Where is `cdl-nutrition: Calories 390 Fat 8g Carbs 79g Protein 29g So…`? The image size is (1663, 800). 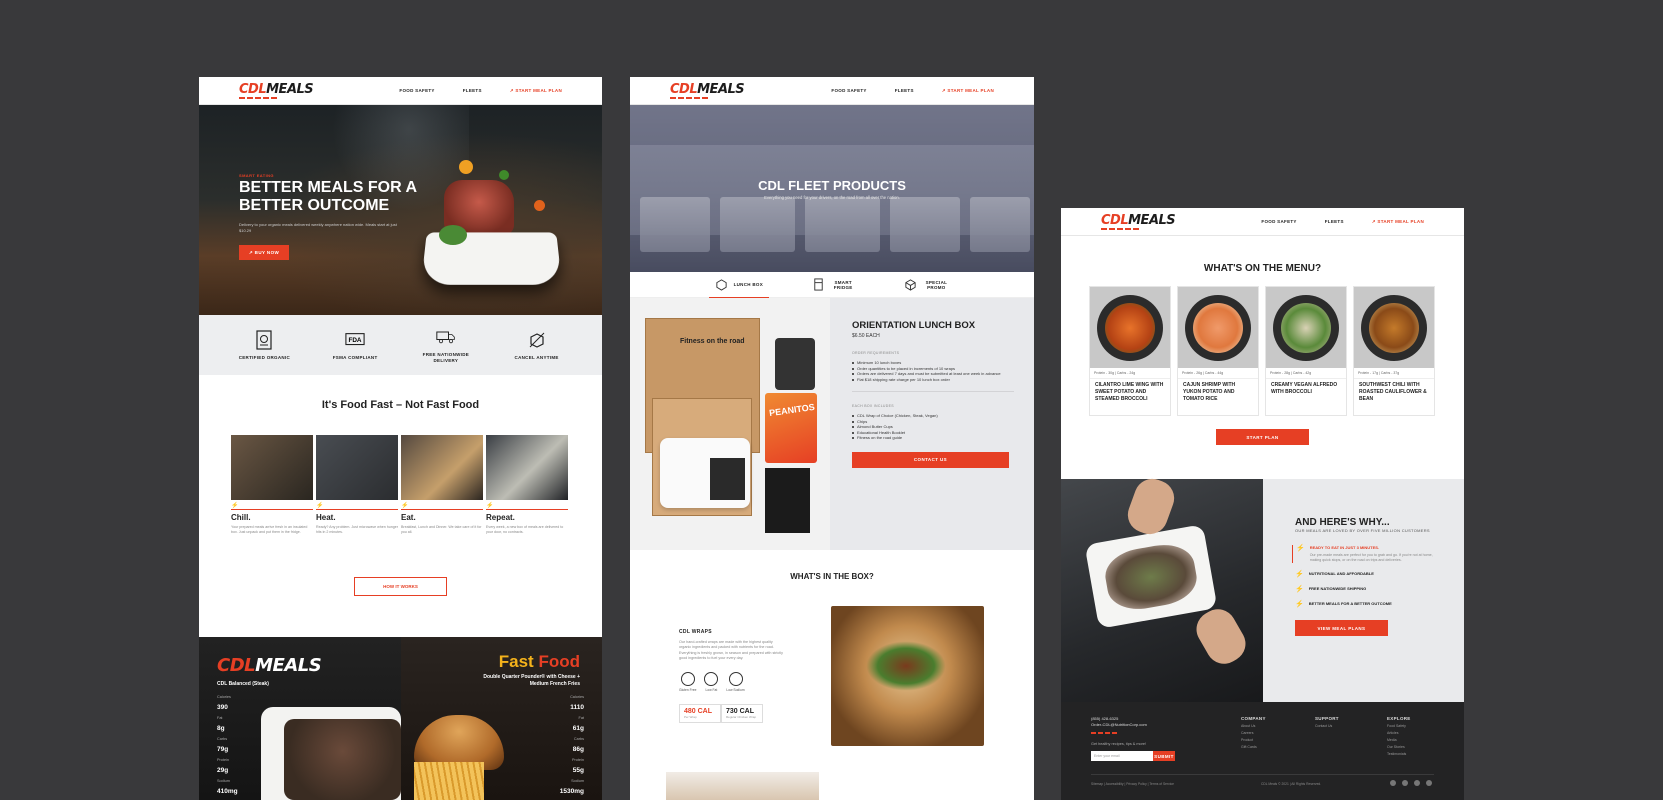 cdl-nutrition: Calories 390 Fat 8g Carbs 79g Protein 29g So… is located at coordinates (227, 745).